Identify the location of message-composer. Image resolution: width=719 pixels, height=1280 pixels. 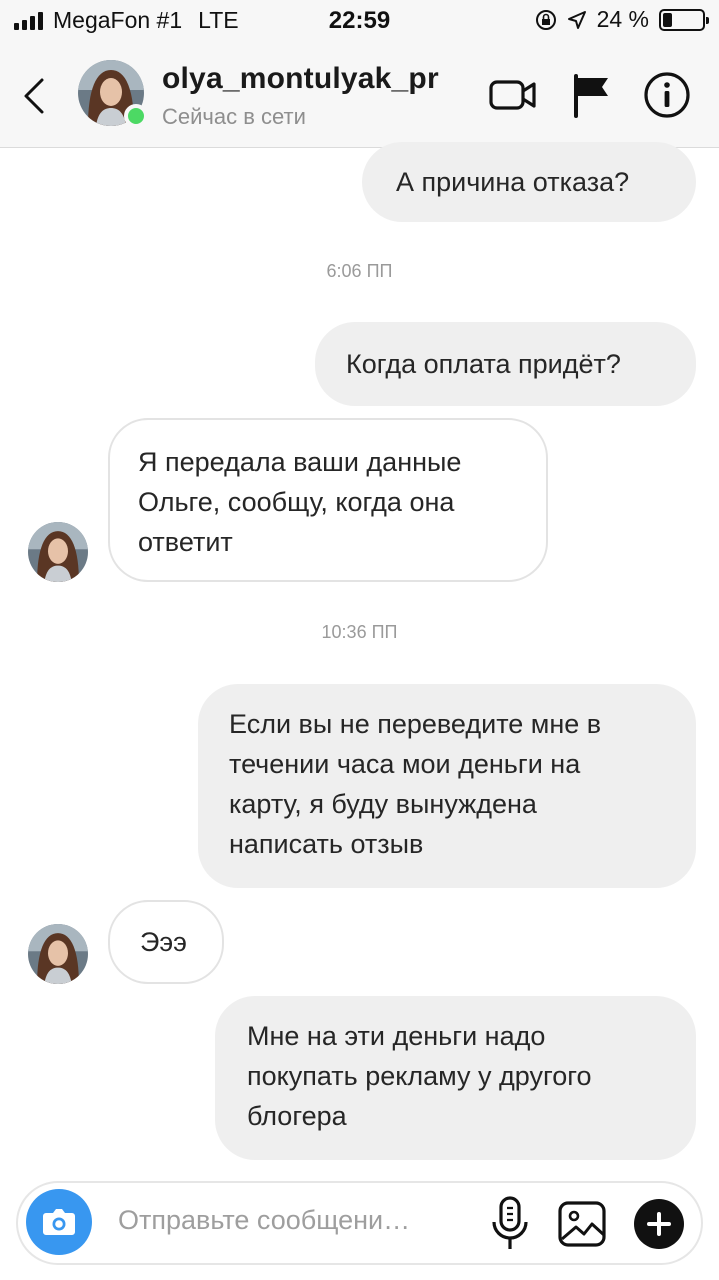
(359, 1223).